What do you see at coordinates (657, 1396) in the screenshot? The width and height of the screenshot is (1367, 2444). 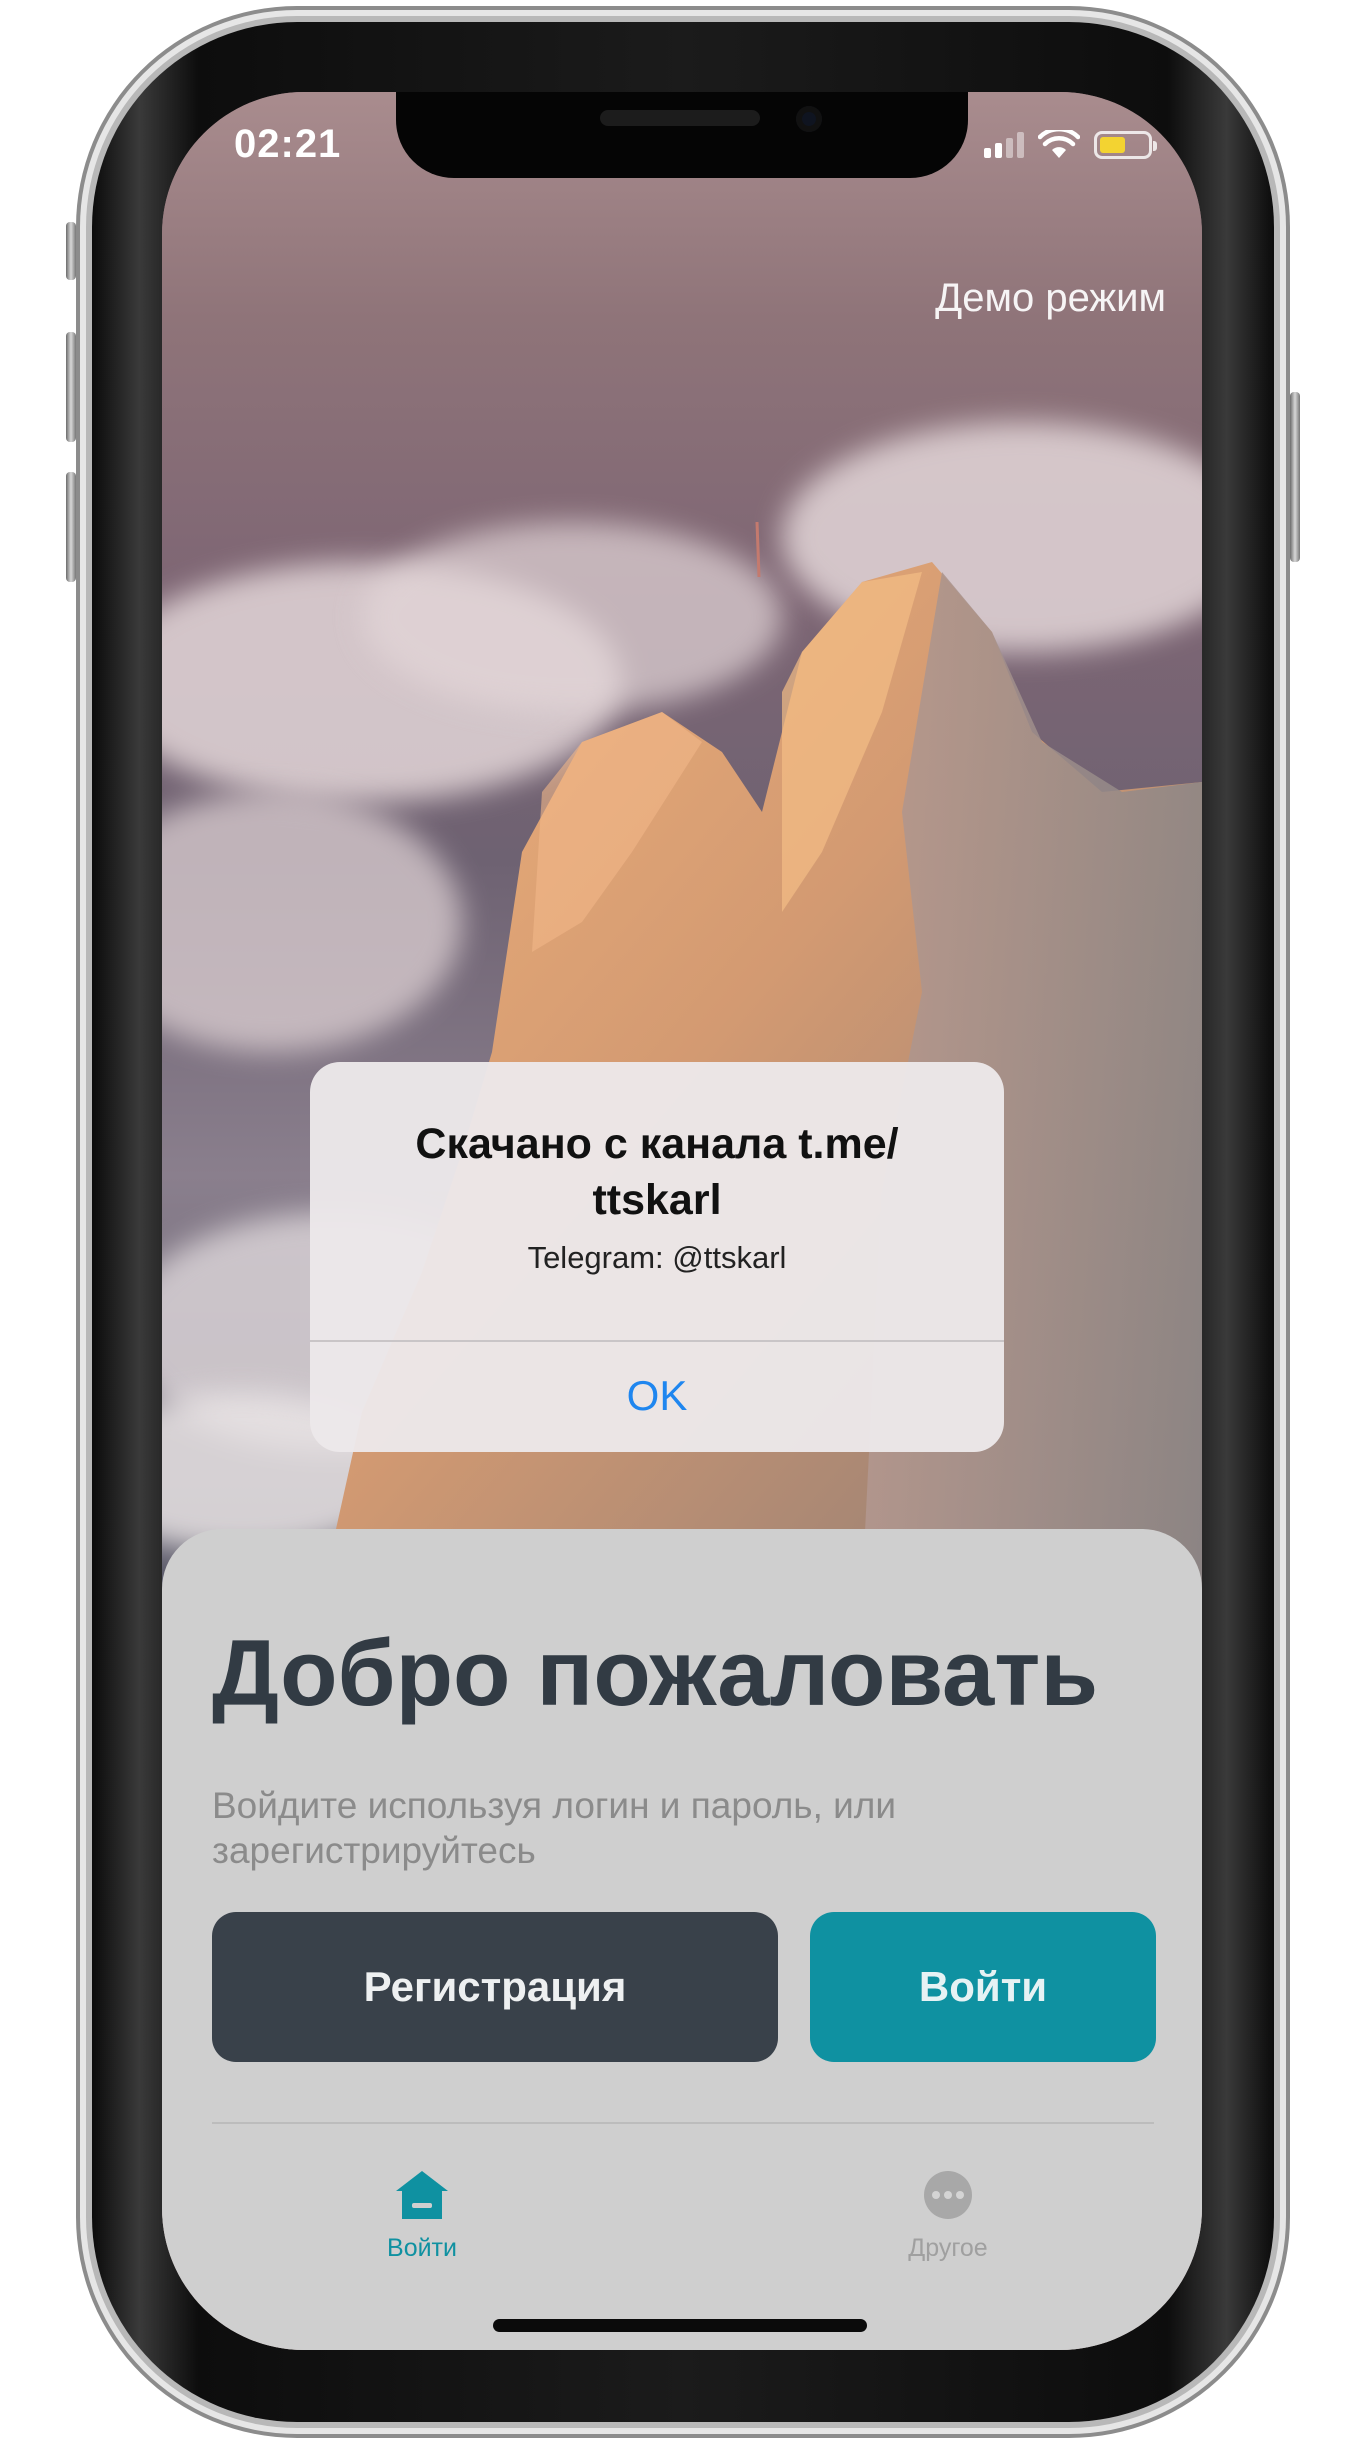 I see `alert-ok-button: OK` at bounding box center [657, 1396].